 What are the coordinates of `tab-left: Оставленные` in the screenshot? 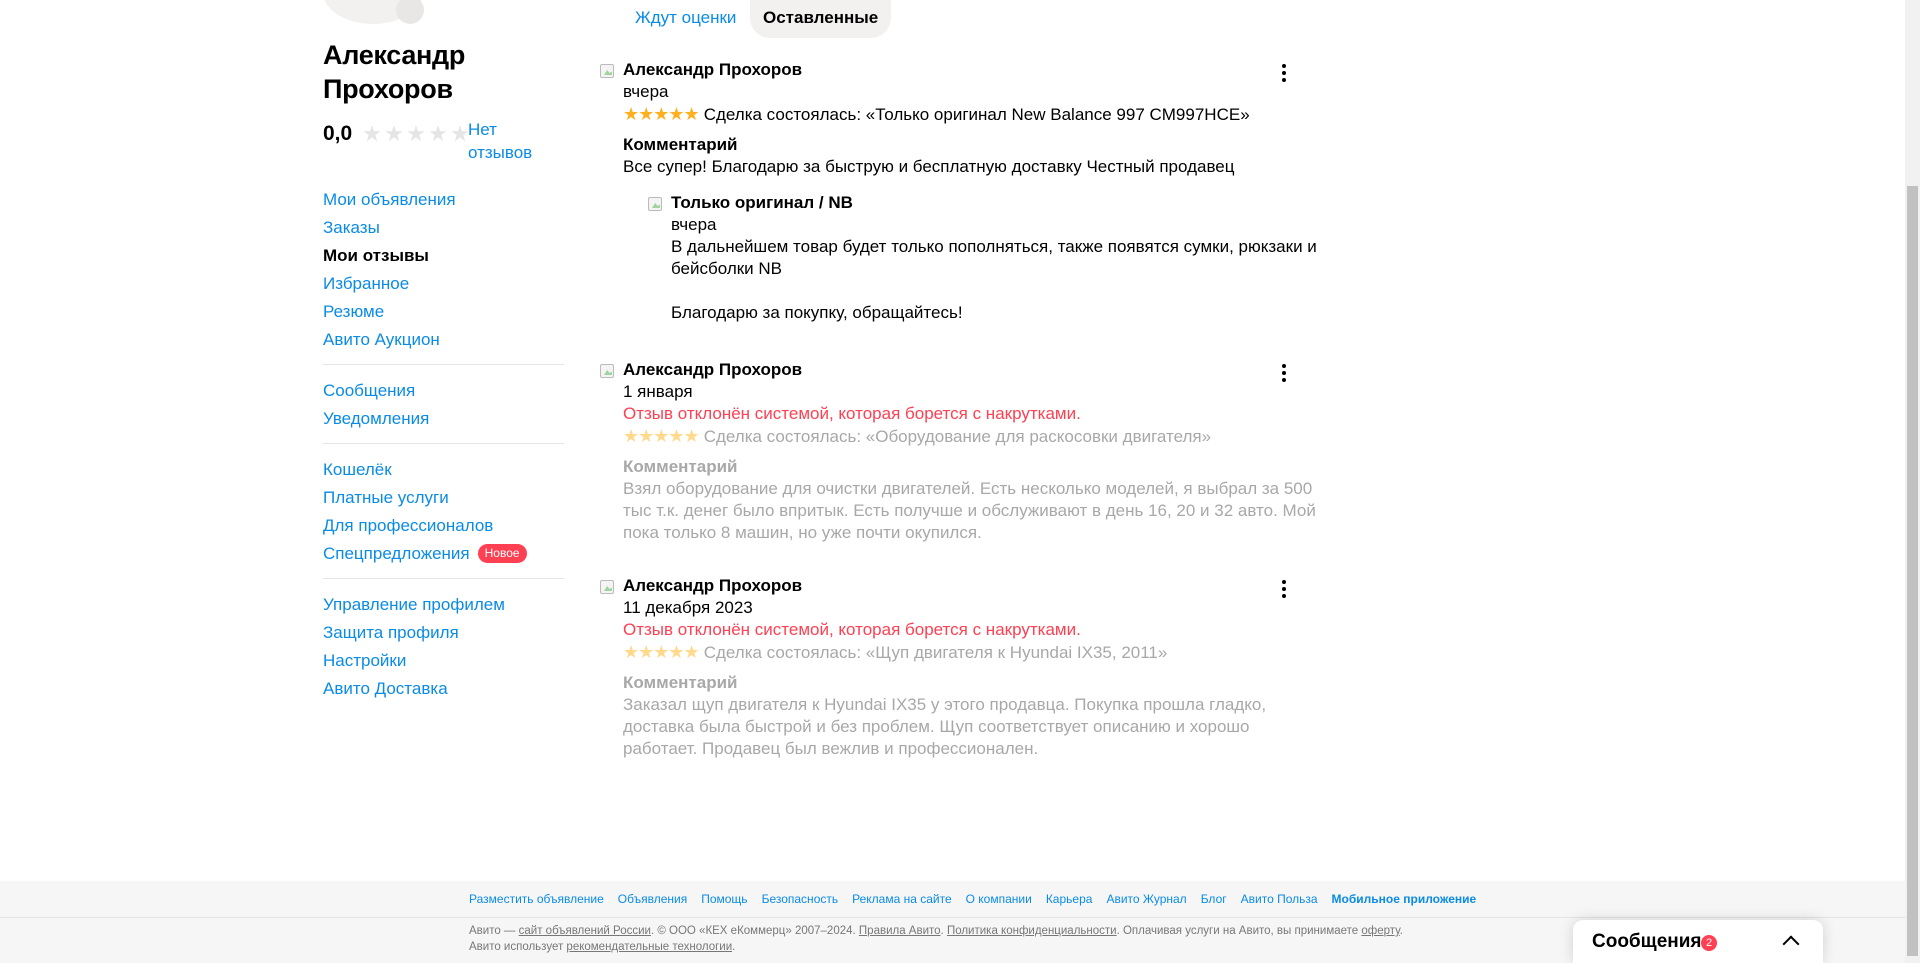 It's located at (821, 19).